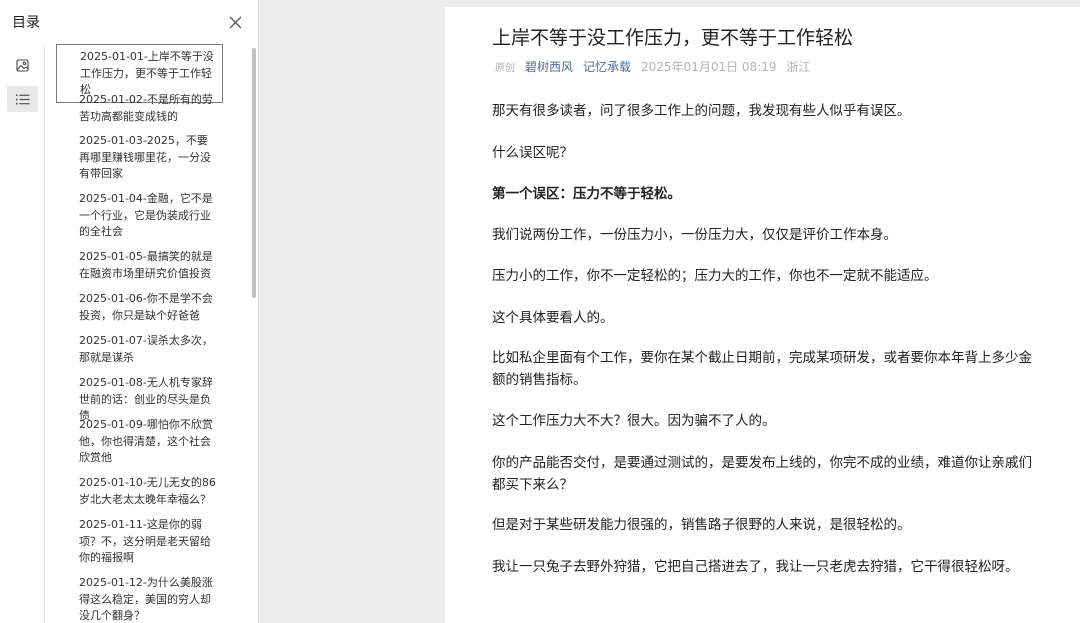 The image size is (1080, 623). I want to click on toc-item: 2025-01-02-不是所有的劳苦功高都能变成钱的, so click(139, 108).